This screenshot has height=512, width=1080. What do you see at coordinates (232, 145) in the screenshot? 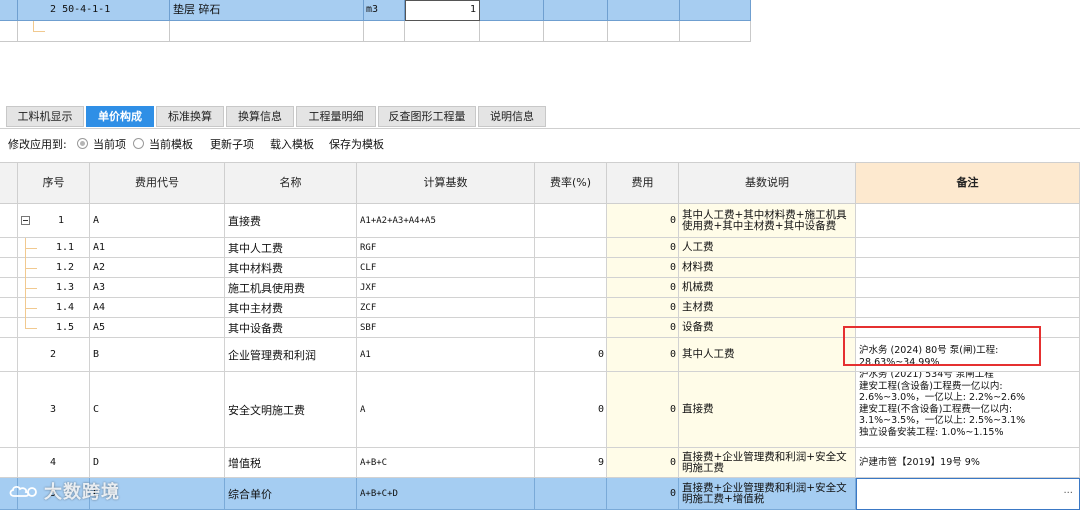
I see `update-subitem-button: 更新子项` at bounding box center [232, 145].